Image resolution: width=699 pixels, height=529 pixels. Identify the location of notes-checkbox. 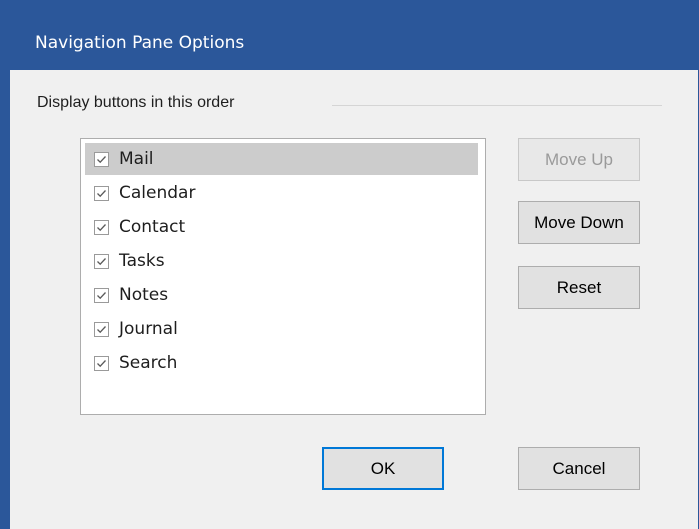
(101, 295).